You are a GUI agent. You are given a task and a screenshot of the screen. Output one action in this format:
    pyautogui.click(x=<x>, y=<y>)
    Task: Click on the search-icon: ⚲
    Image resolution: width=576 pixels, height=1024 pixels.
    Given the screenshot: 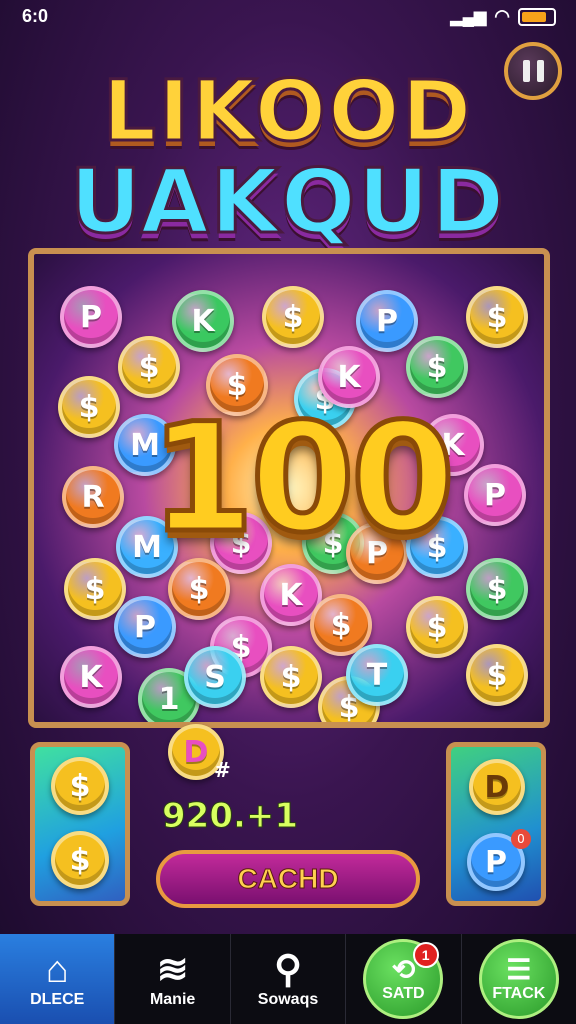 What is the action you would take?
    pyautogui.click(x=288, y=970)
    